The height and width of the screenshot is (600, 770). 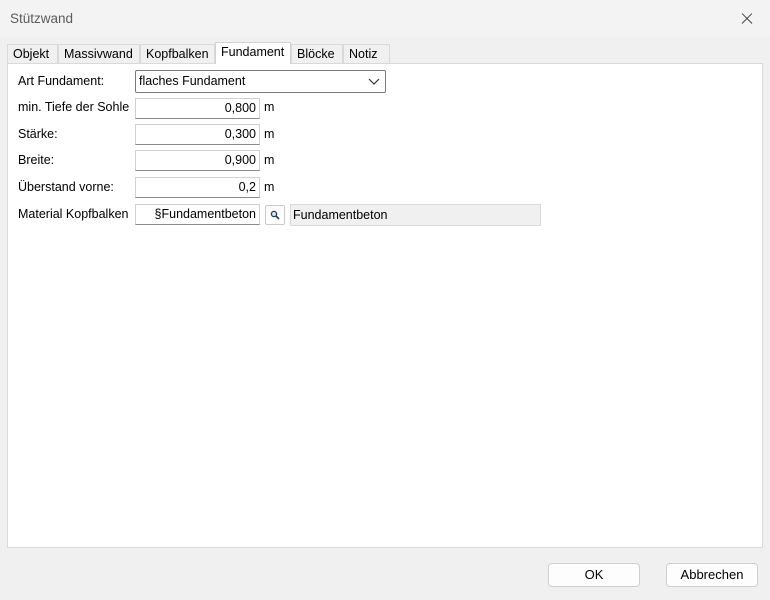 I want to click on material-browse-button, so click(x=275, y=215).